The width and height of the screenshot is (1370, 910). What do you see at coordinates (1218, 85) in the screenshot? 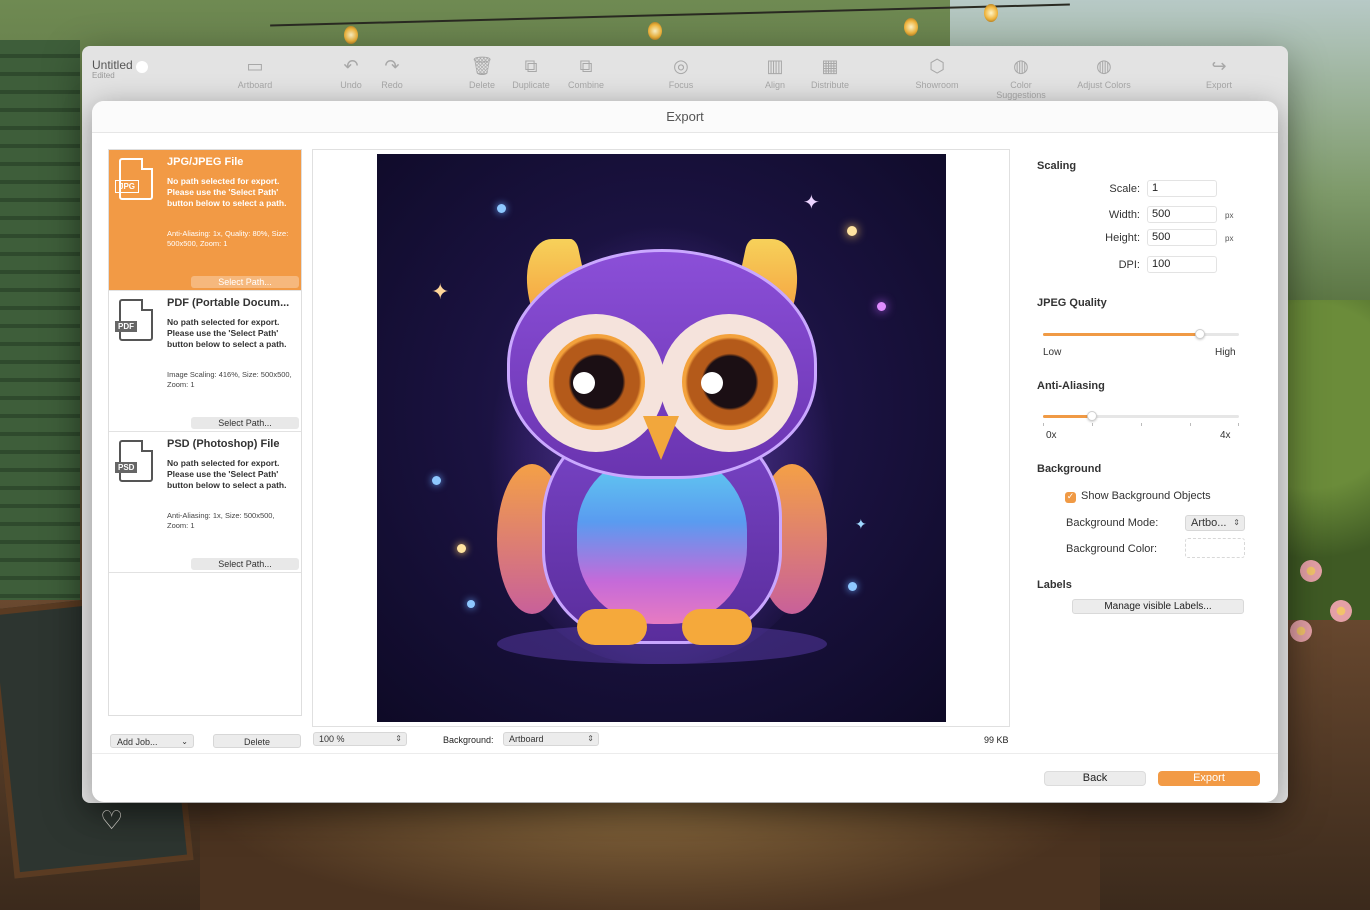
I see `toolbar-label: Export` at bounding box center [1218, 85].